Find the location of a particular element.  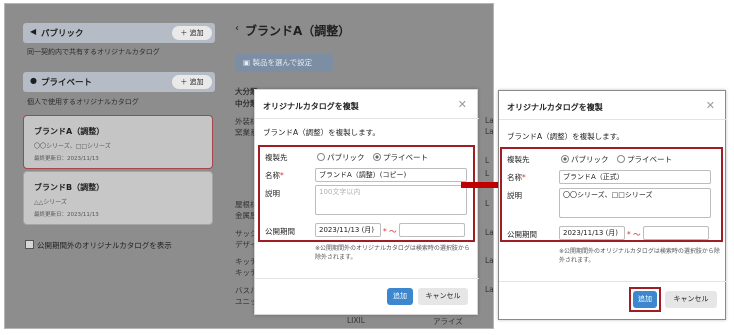

private-section-header: ● プライベート ＋ 追加 is located at coordinates (119, 82).